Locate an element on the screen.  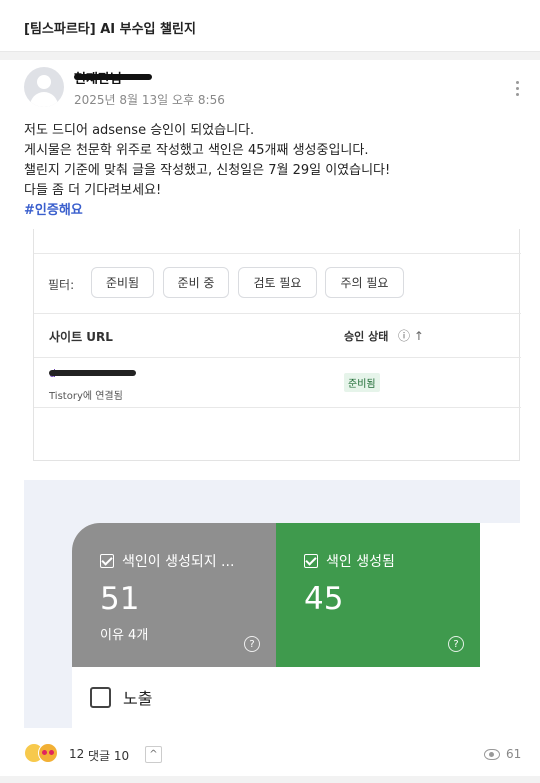
filter-row: 필터: 준비됨 준비 중 검토 필요 주의 필요 is located at coordinates (277, 283).